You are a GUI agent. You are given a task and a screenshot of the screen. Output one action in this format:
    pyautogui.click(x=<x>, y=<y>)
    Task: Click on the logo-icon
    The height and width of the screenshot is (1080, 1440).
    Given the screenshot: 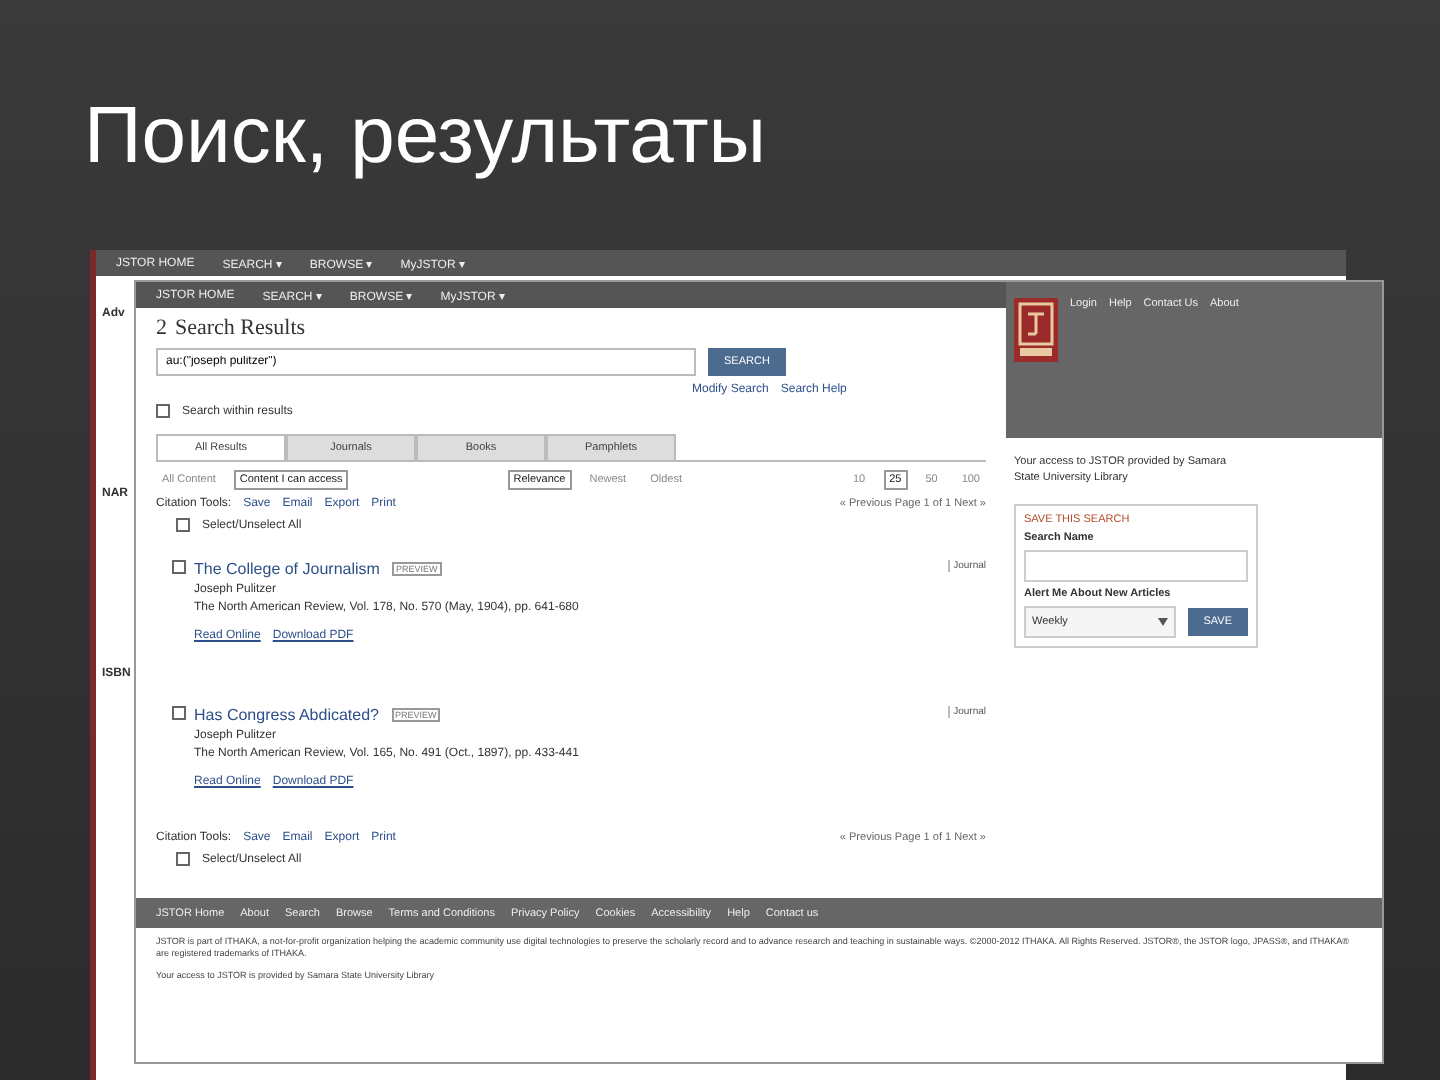 What is the action you would take?
    pyautogui.click(x=1036, y=330)
    